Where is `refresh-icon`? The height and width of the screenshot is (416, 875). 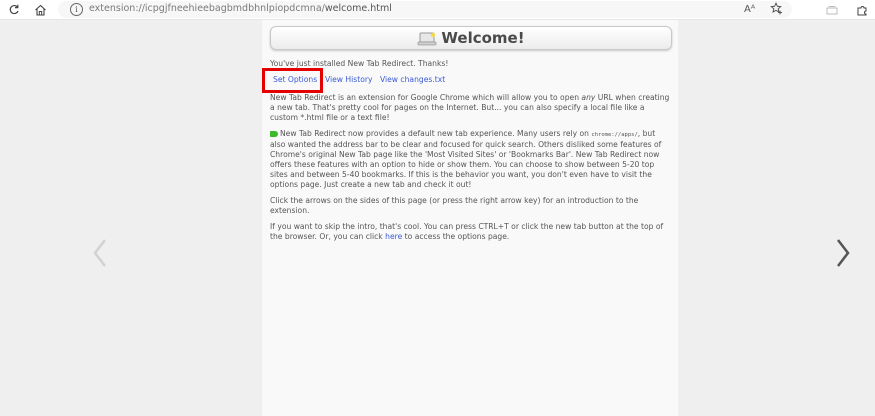 refresh-icon is located at coordinates (14, 10).